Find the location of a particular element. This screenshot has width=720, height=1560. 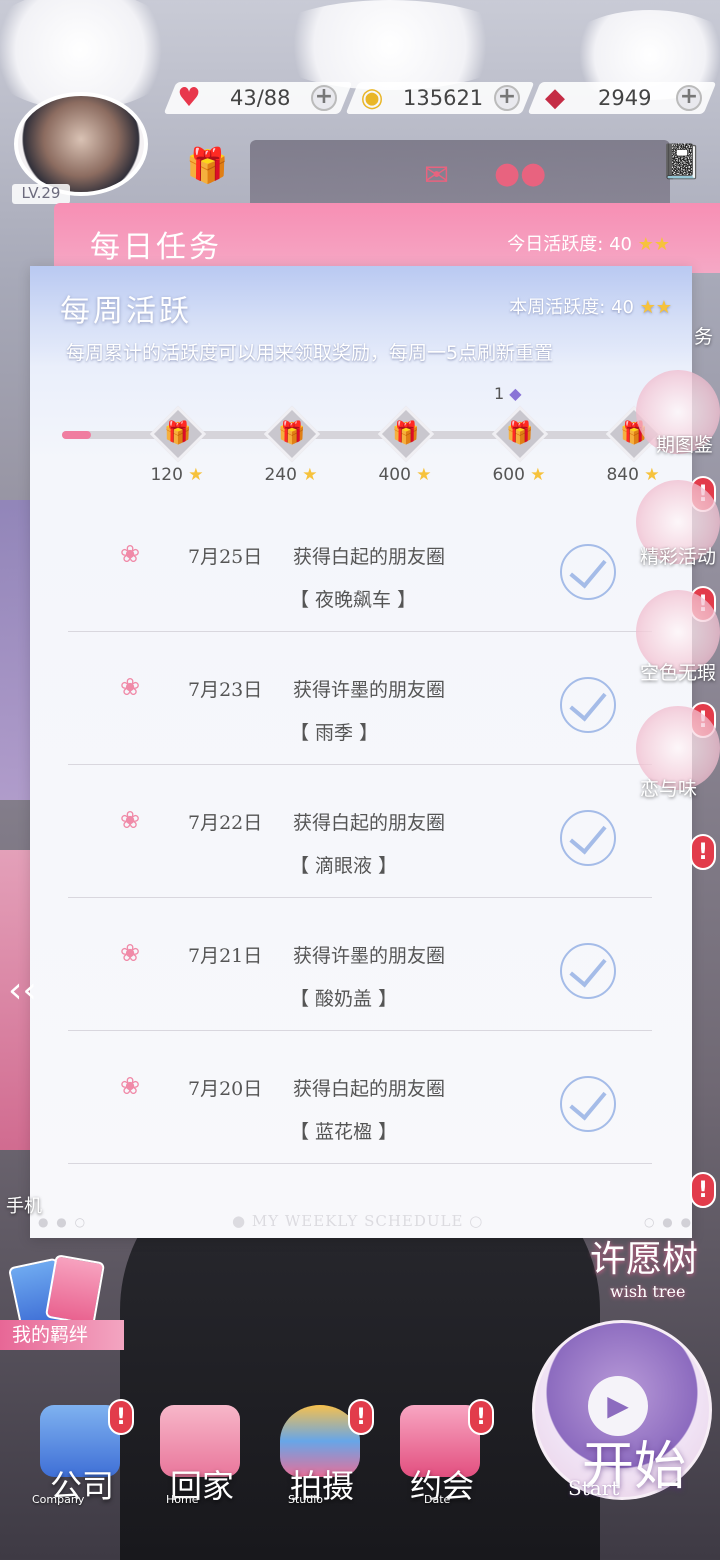

friends-icon: ●● is located at coordinates (520, 173).